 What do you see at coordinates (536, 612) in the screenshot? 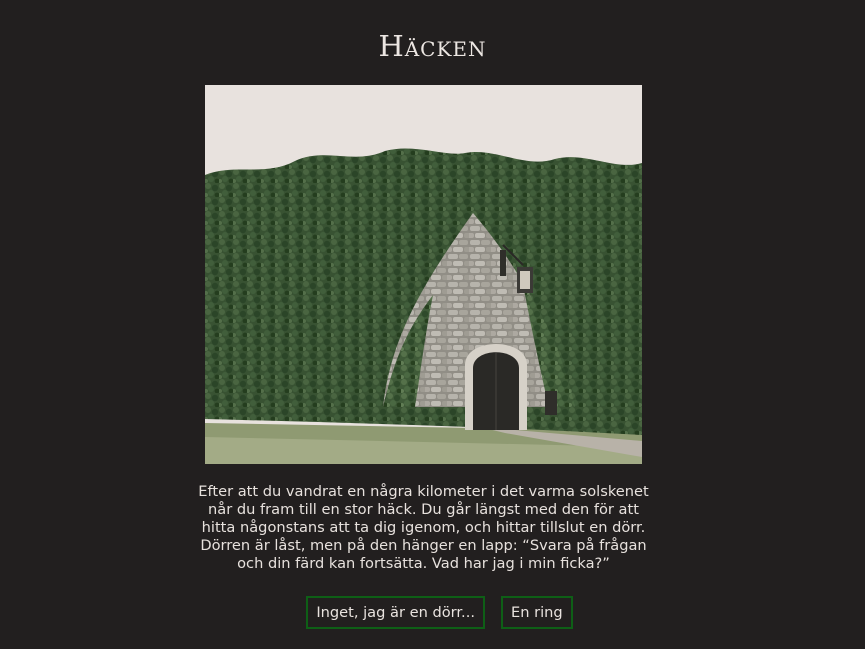
I see `choice-button-ring: En ring` at bounding box center [536, 612].